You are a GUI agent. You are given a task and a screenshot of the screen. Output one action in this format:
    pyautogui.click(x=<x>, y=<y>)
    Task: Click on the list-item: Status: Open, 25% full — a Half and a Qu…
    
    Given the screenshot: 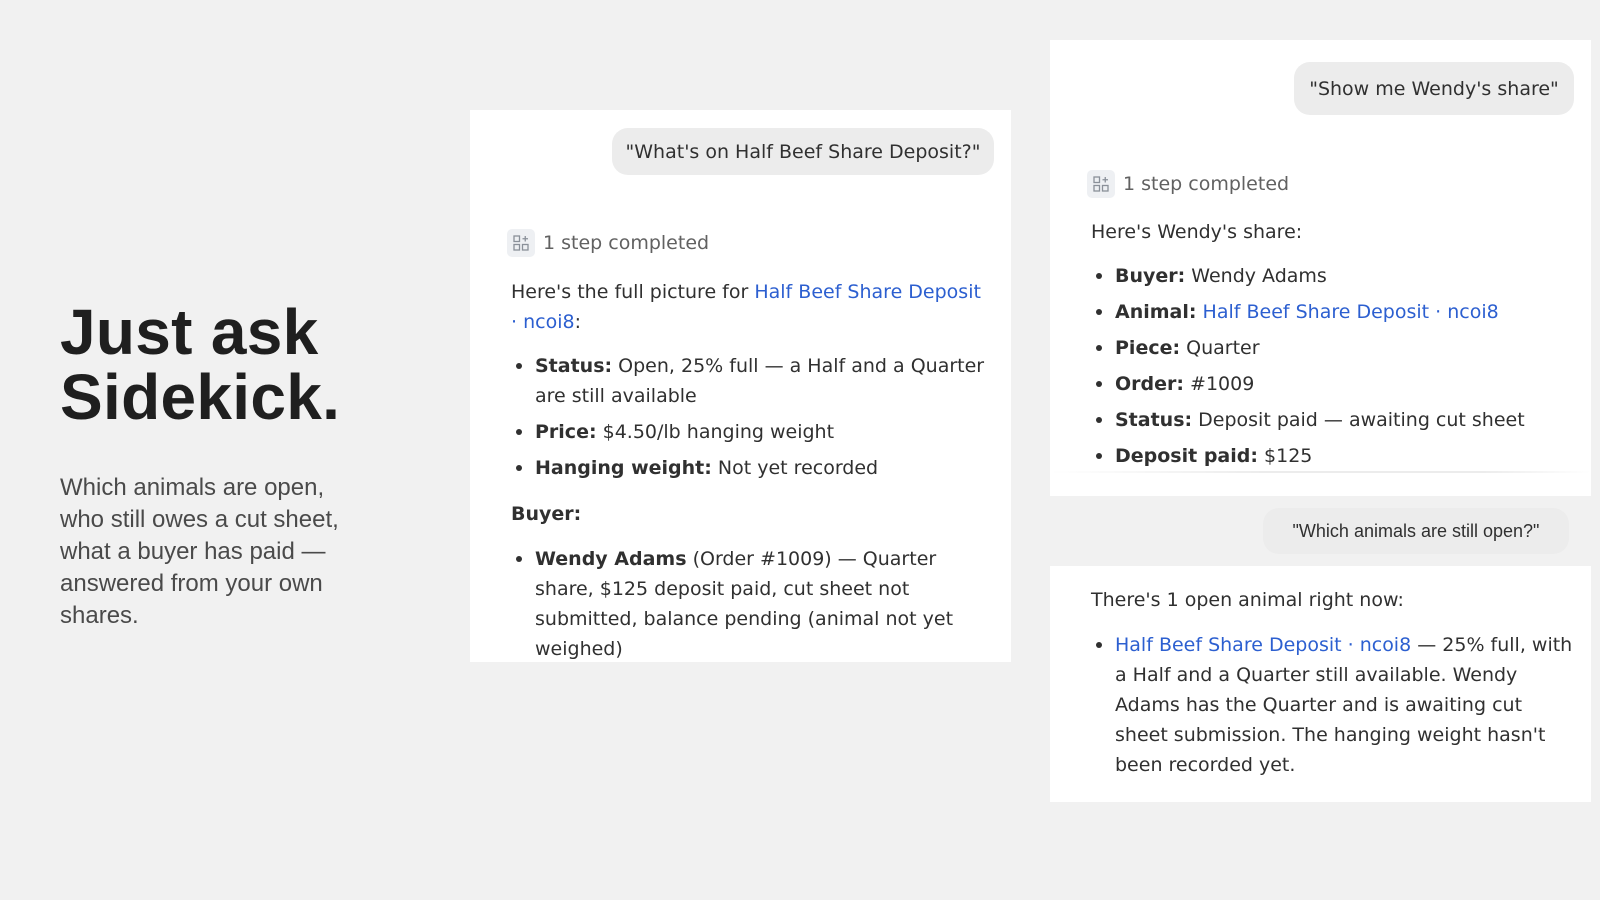 What is the action you would take?
    pyautogui.click(x=751, y=381)
    